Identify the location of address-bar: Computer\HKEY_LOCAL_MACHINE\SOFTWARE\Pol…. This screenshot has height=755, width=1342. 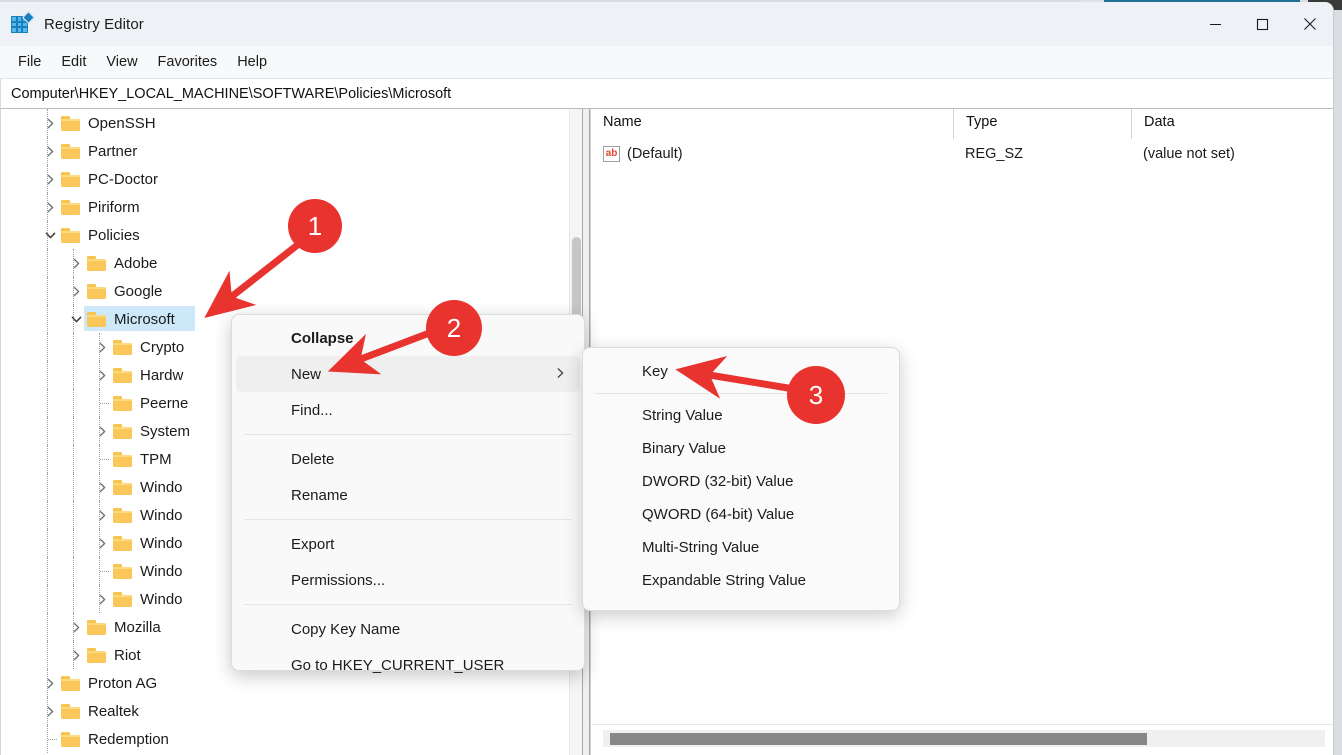
(666, 94).